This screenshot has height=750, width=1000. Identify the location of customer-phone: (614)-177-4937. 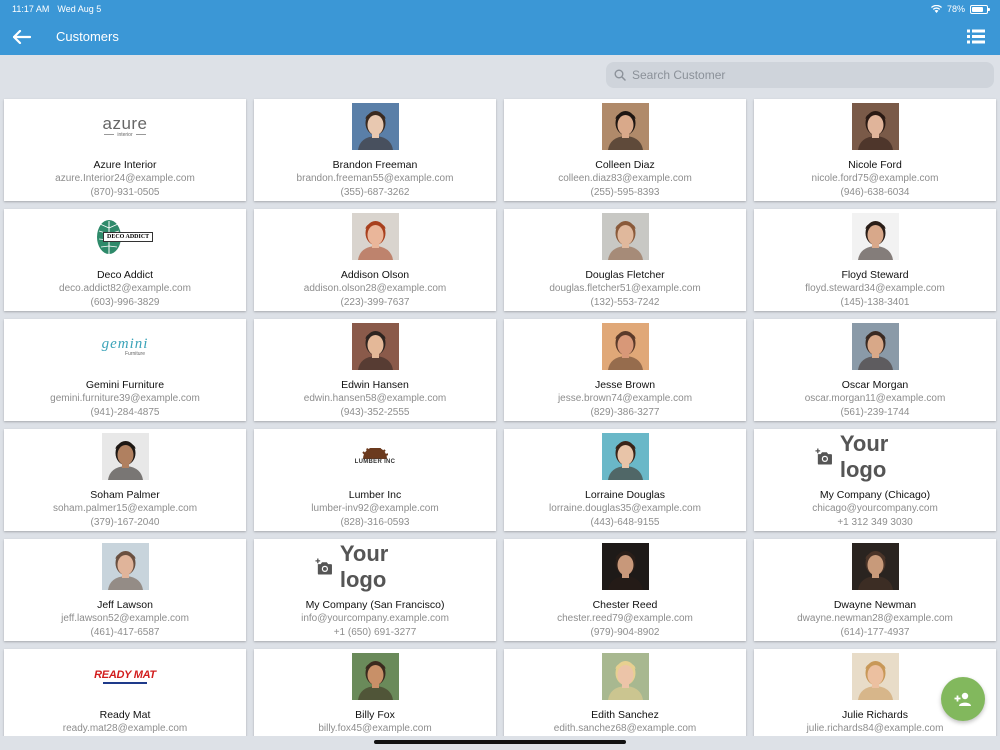
(875, 632).